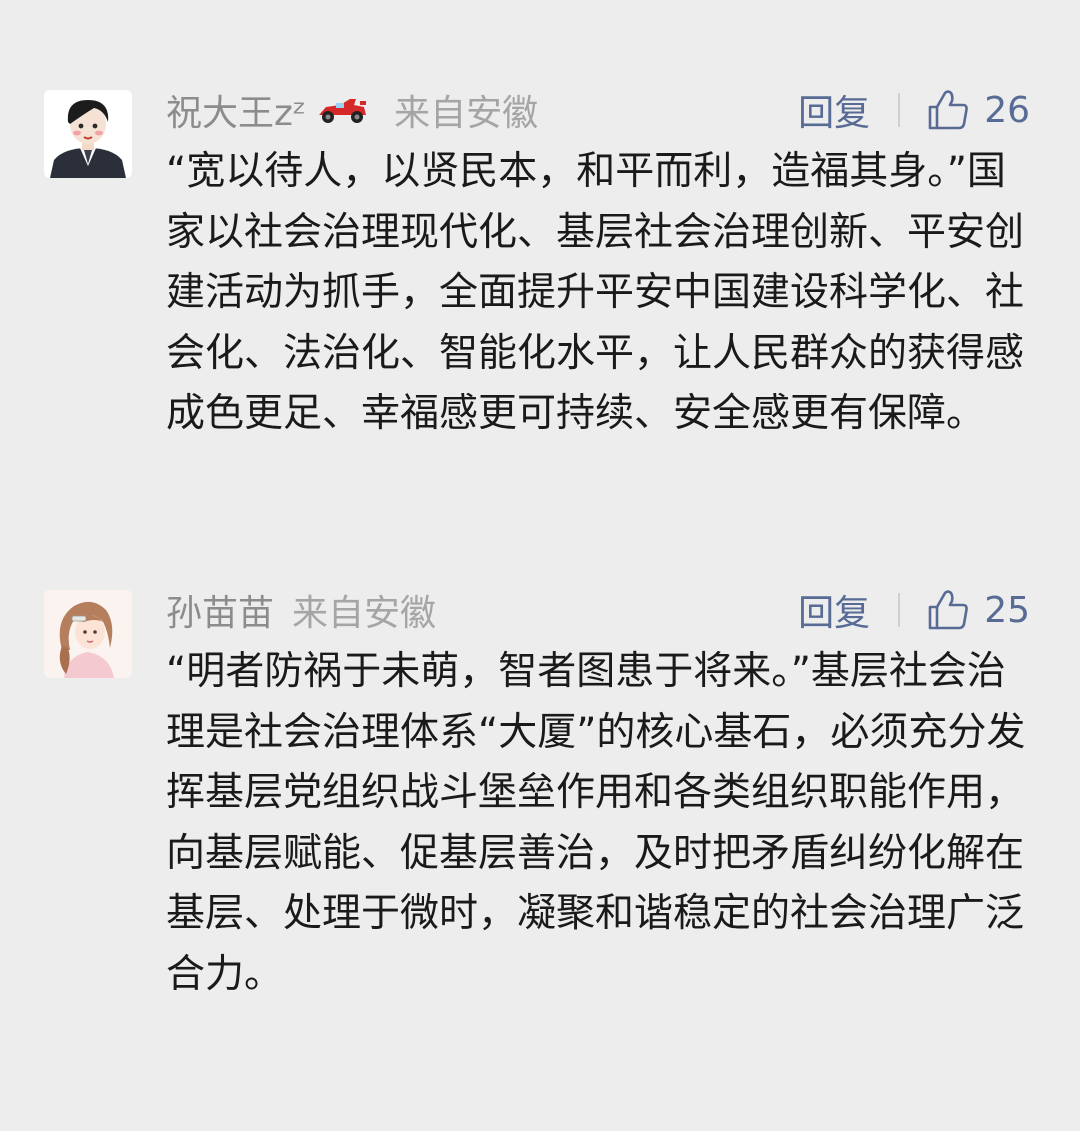  What do you see at coordinates (914, 610) in the screenshot?
I see `comment-actions: 回复 25` at bounding box center [914, 610].